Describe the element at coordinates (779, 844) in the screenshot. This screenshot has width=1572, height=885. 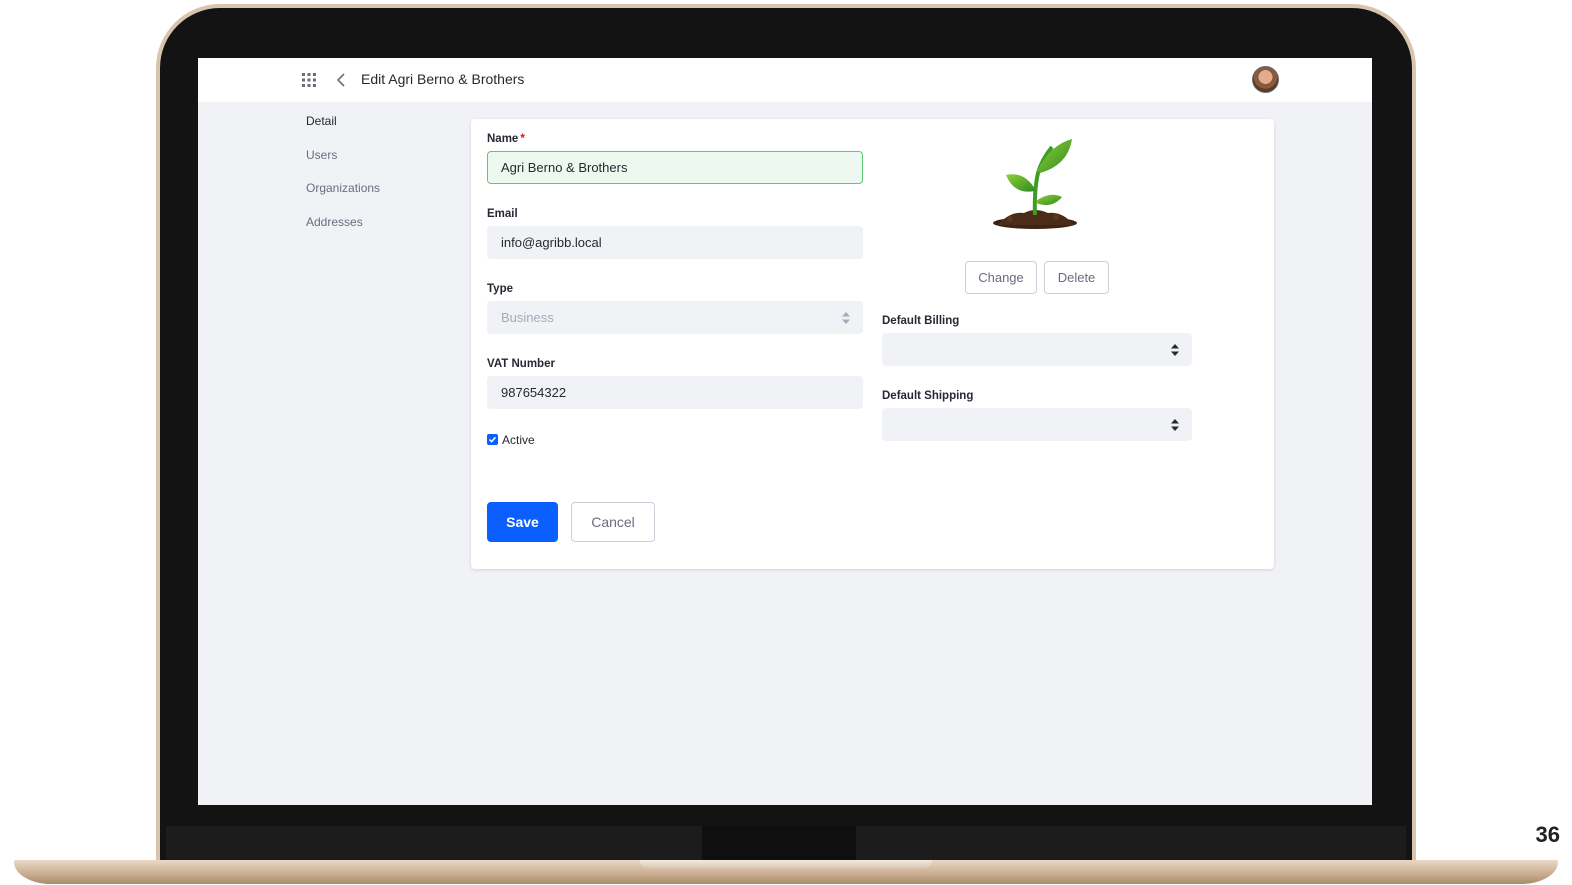
I see `laptop-hinge` at that location.